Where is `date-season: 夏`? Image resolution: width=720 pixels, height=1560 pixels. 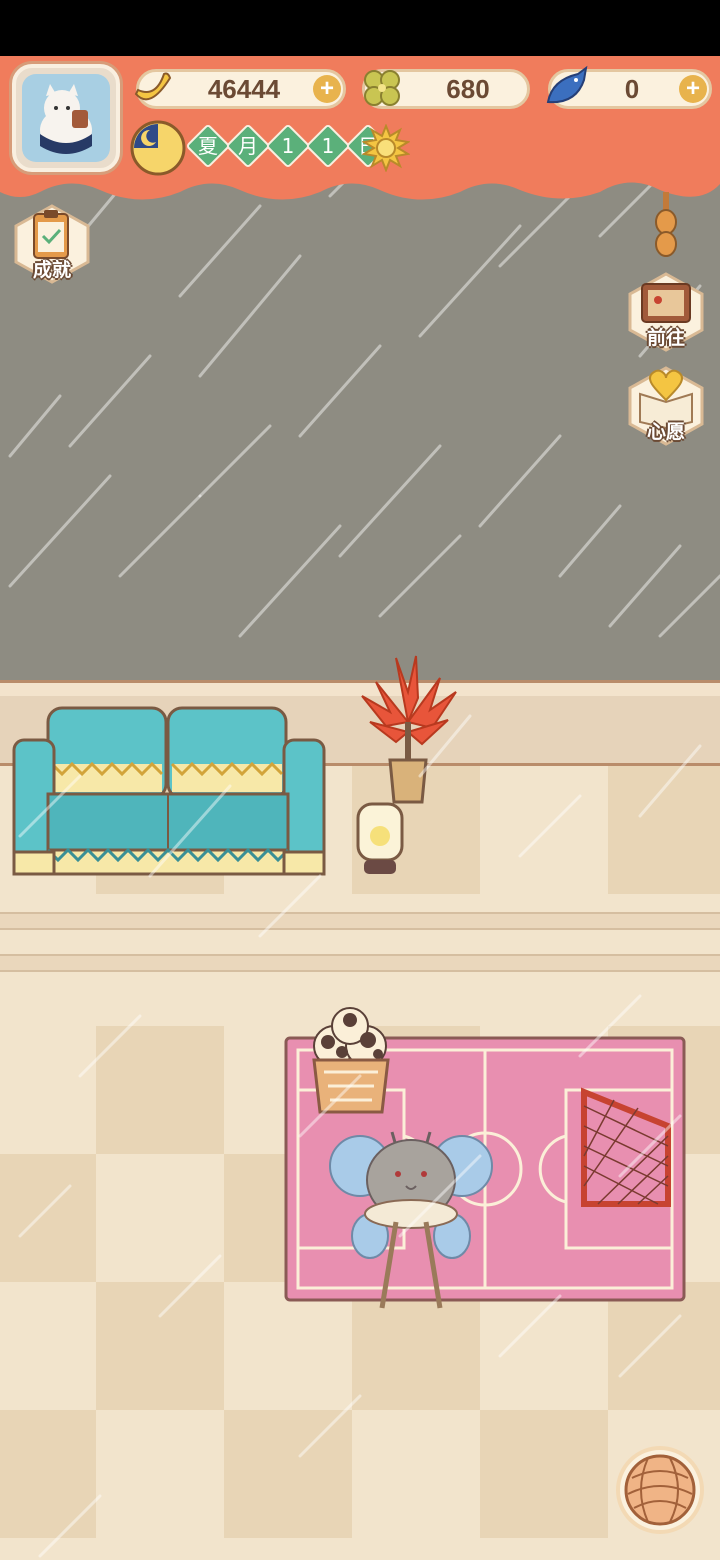 date-season: 夏 is located at coordinates (208, 146).